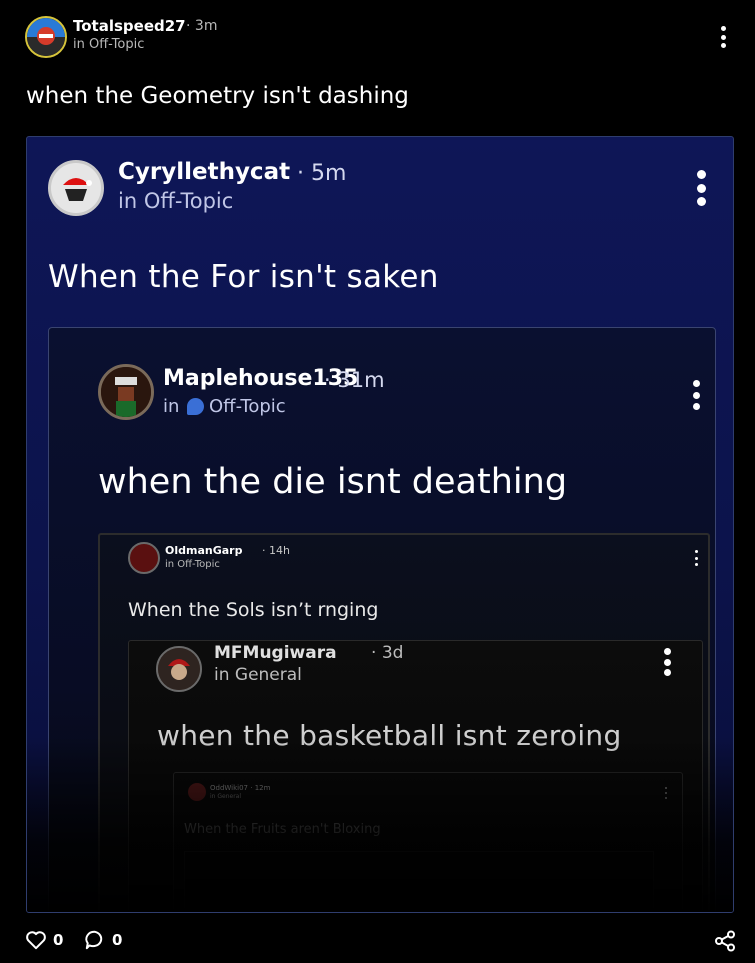  I want to click on embed1-avatar, so click(76, 188).